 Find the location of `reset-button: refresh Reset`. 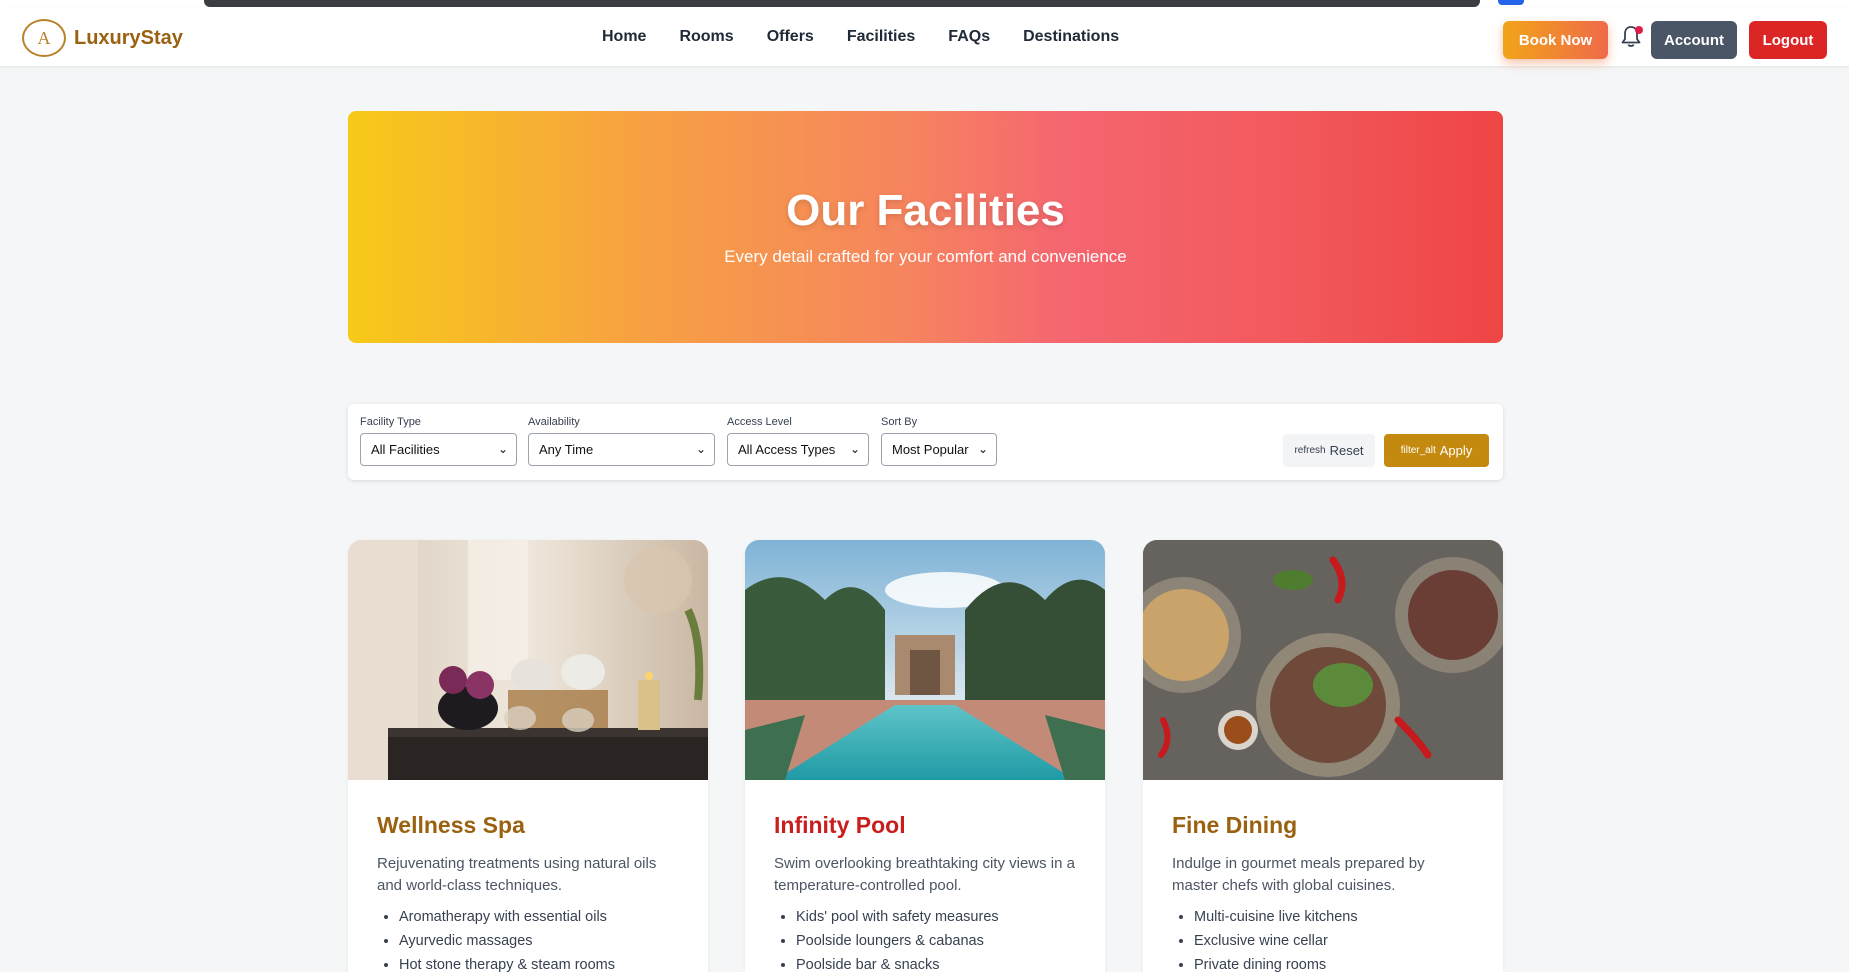

reset-button: refresh Reset is located at coordinates (1329, 450).